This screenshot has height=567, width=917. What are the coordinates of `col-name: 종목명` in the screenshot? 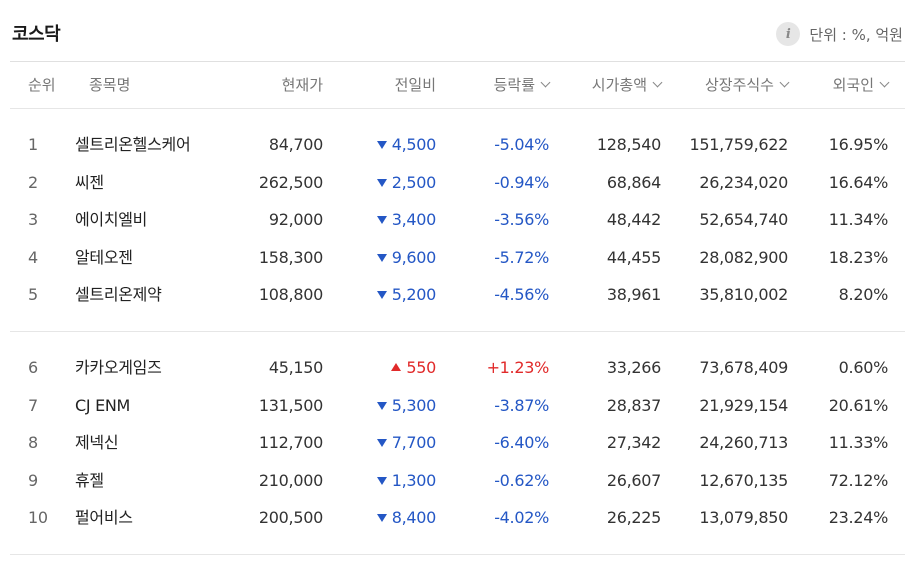 It's located at (110, 85).